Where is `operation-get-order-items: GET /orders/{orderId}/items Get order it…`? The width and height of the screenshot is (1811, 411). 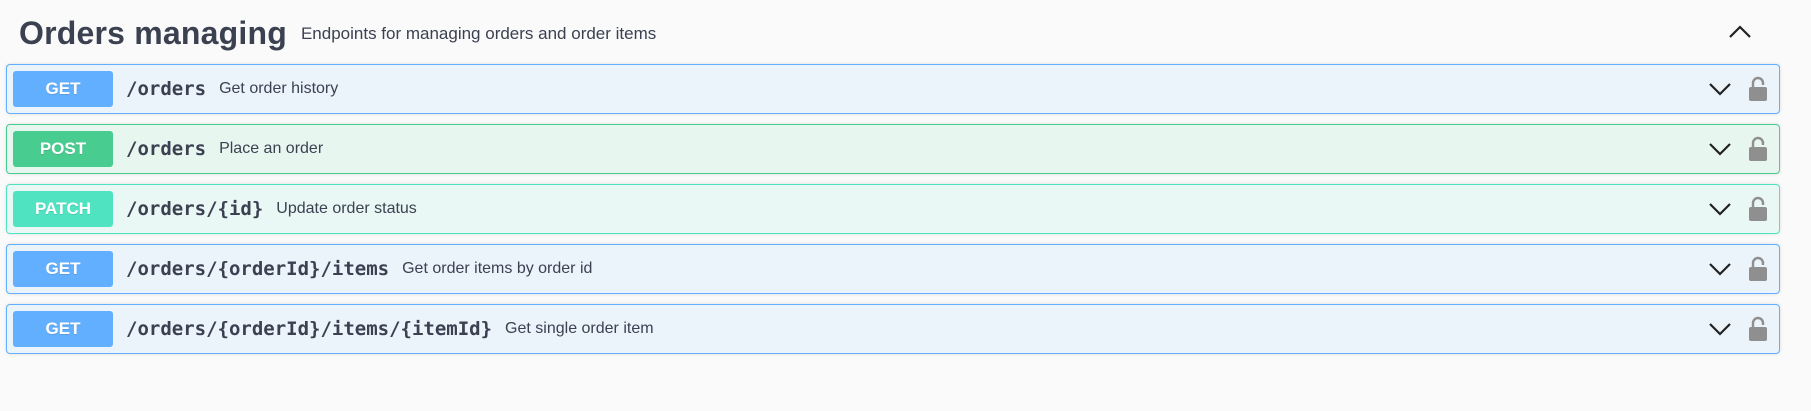
operation-get-order-items: GET /orders/{orderId}/items Get order it… is located at coordinates (893, 269).